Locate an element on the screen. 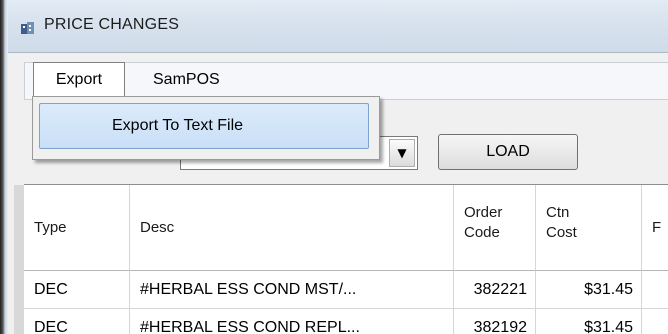 The image size is (668, 334). export-dropdown-menu: Export To Text File is located at coordinates (206, 128).